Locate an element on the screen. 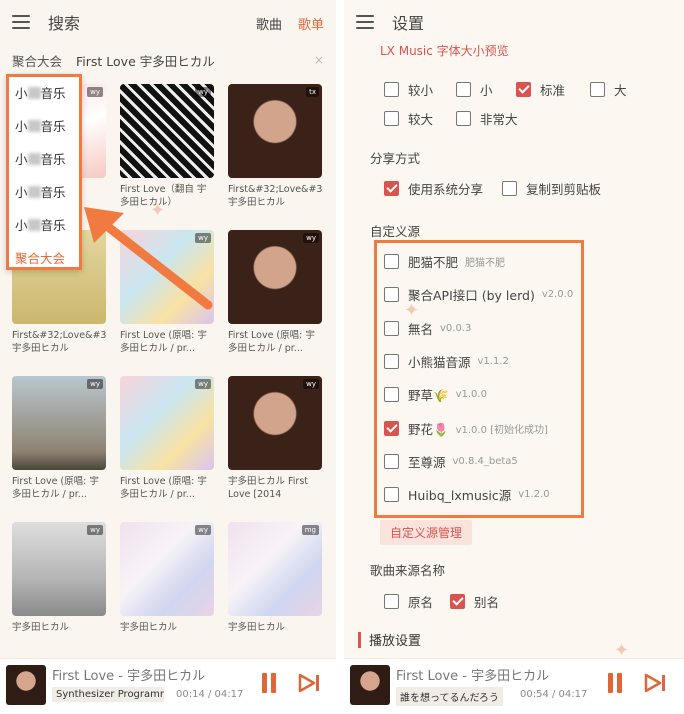  font-size-option: 小 is located at coordinates (474, 89).